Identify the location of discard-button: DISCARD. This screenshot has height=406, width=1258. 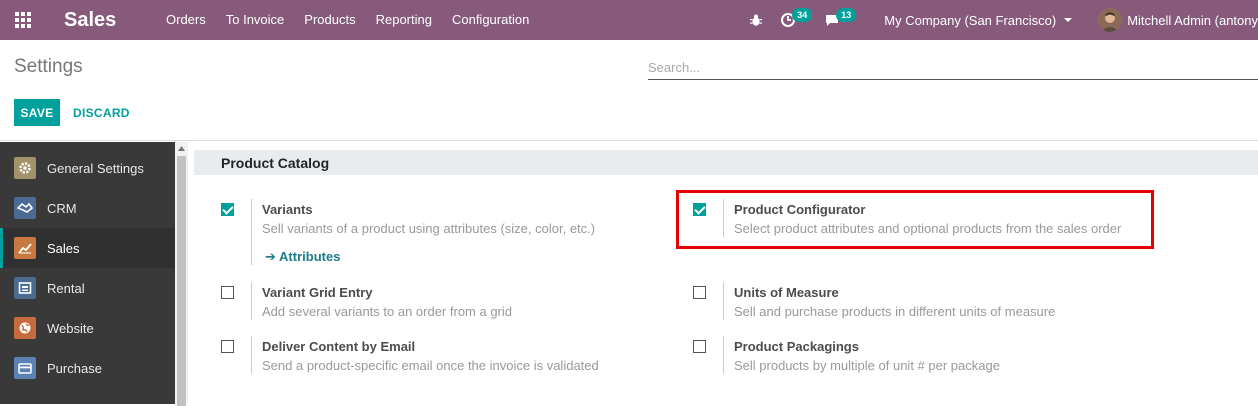
(101, 112).